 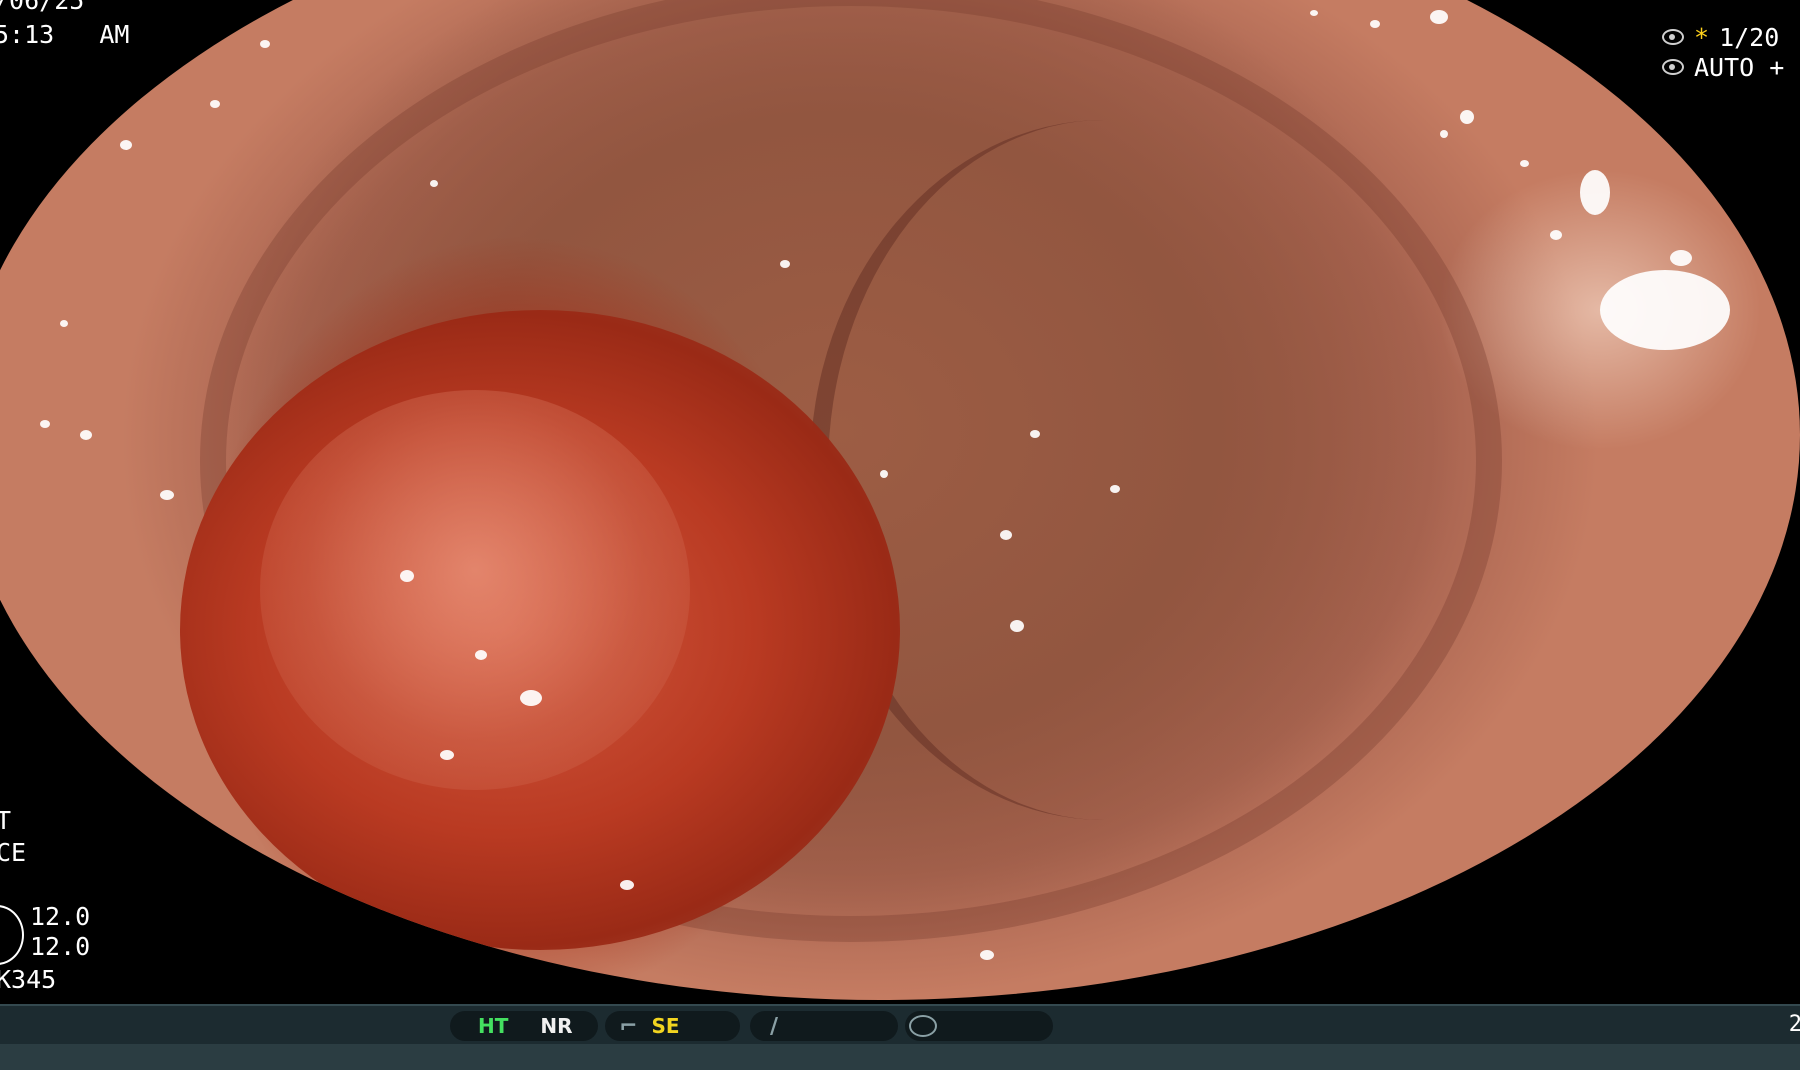 What do you see at coordinates (900, 1025) in the screenshot?
I see `status-bar: HT NR ⌐ SE ∕` at bounding box center [900, 1025].